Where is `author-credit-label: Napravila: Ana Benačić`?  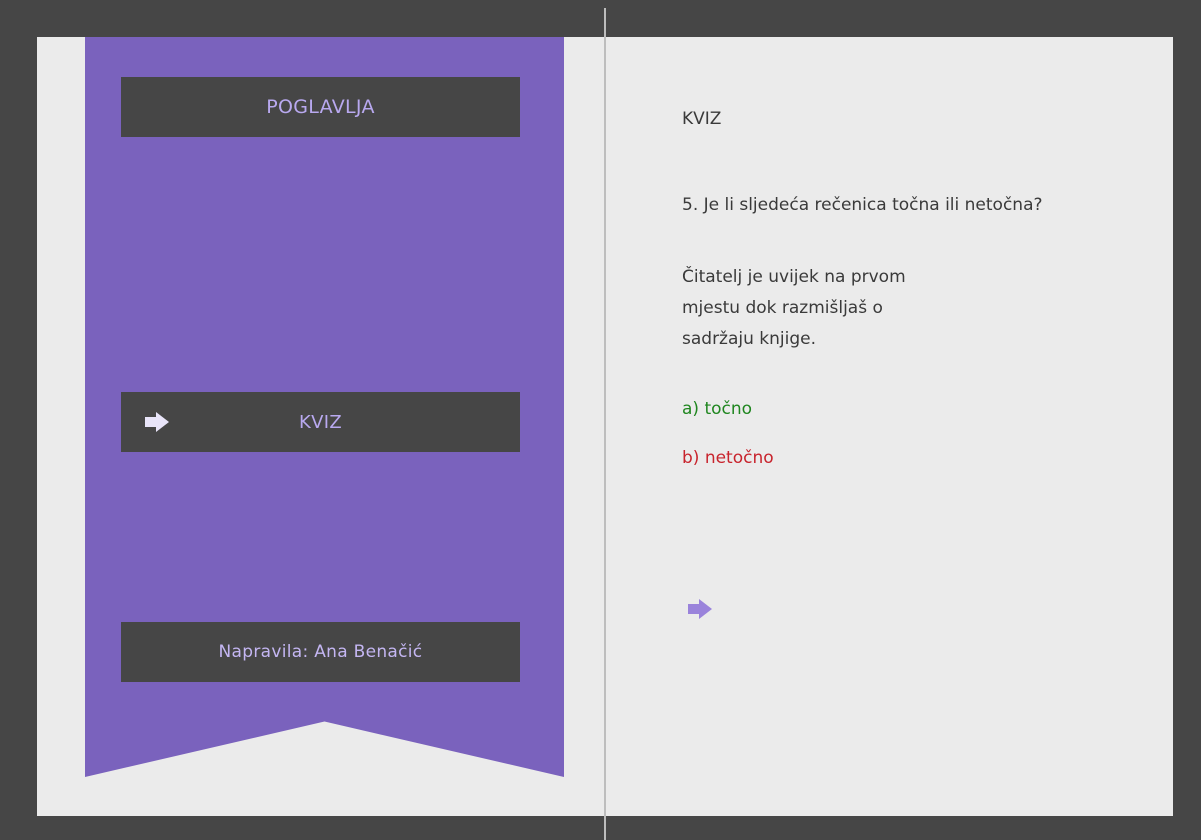 author-credit-label: Napravila: Ana Benačić is located at coordinates (320, 652).